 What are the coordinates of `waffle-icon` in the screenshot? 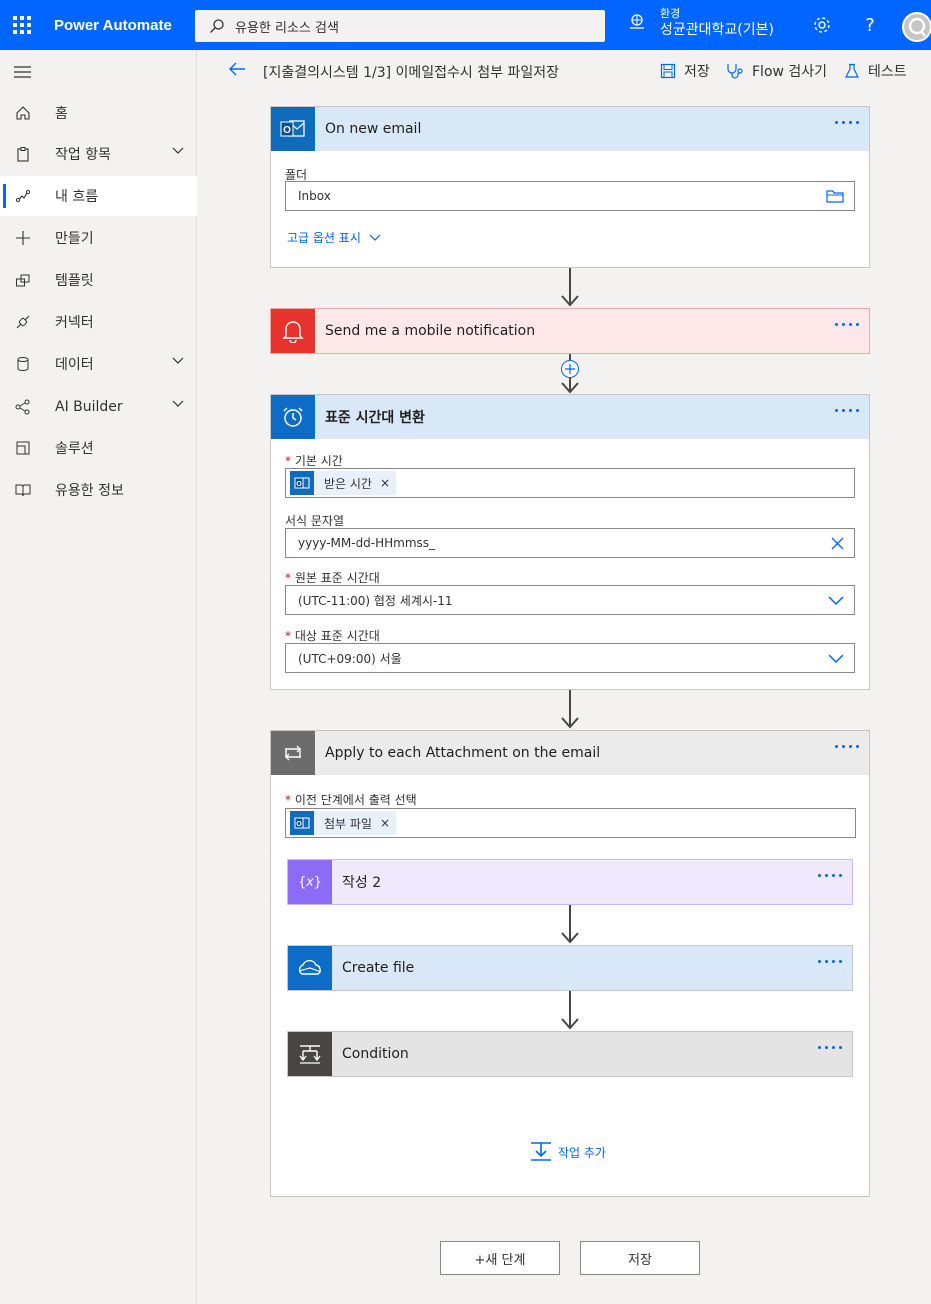 It's located at (22, 25).